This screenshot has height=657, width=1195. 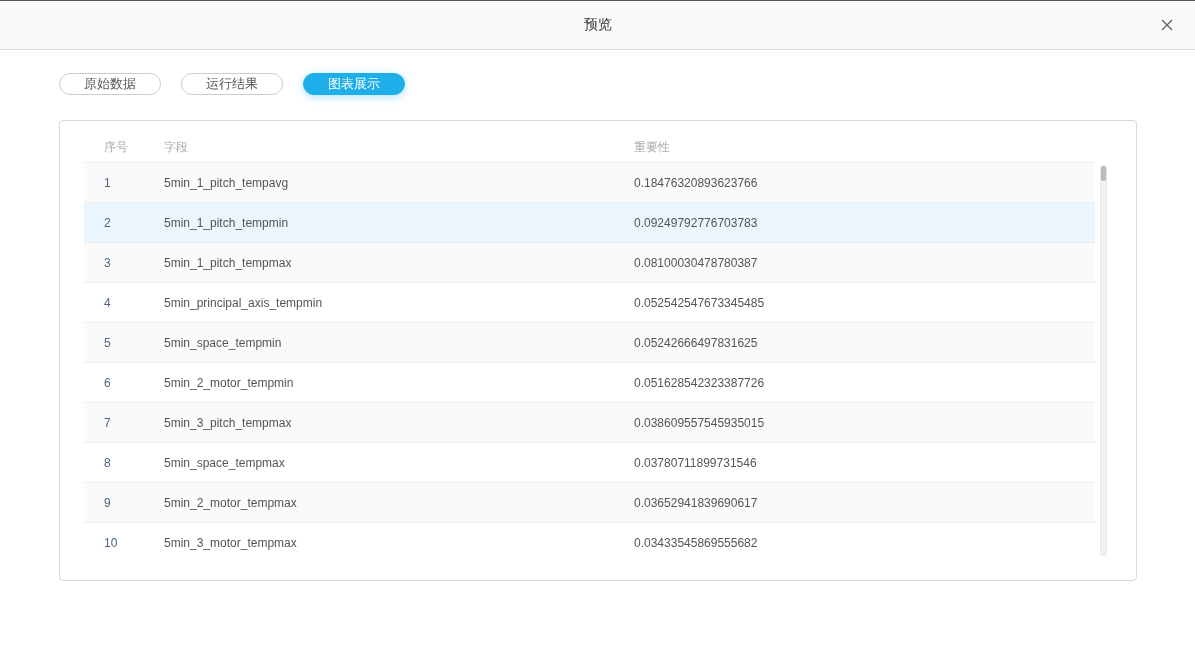 What do you see at coordinates (107, 502) in the screenshot?
I see `table-cell-text: 9` at bounding box center [107, 502].